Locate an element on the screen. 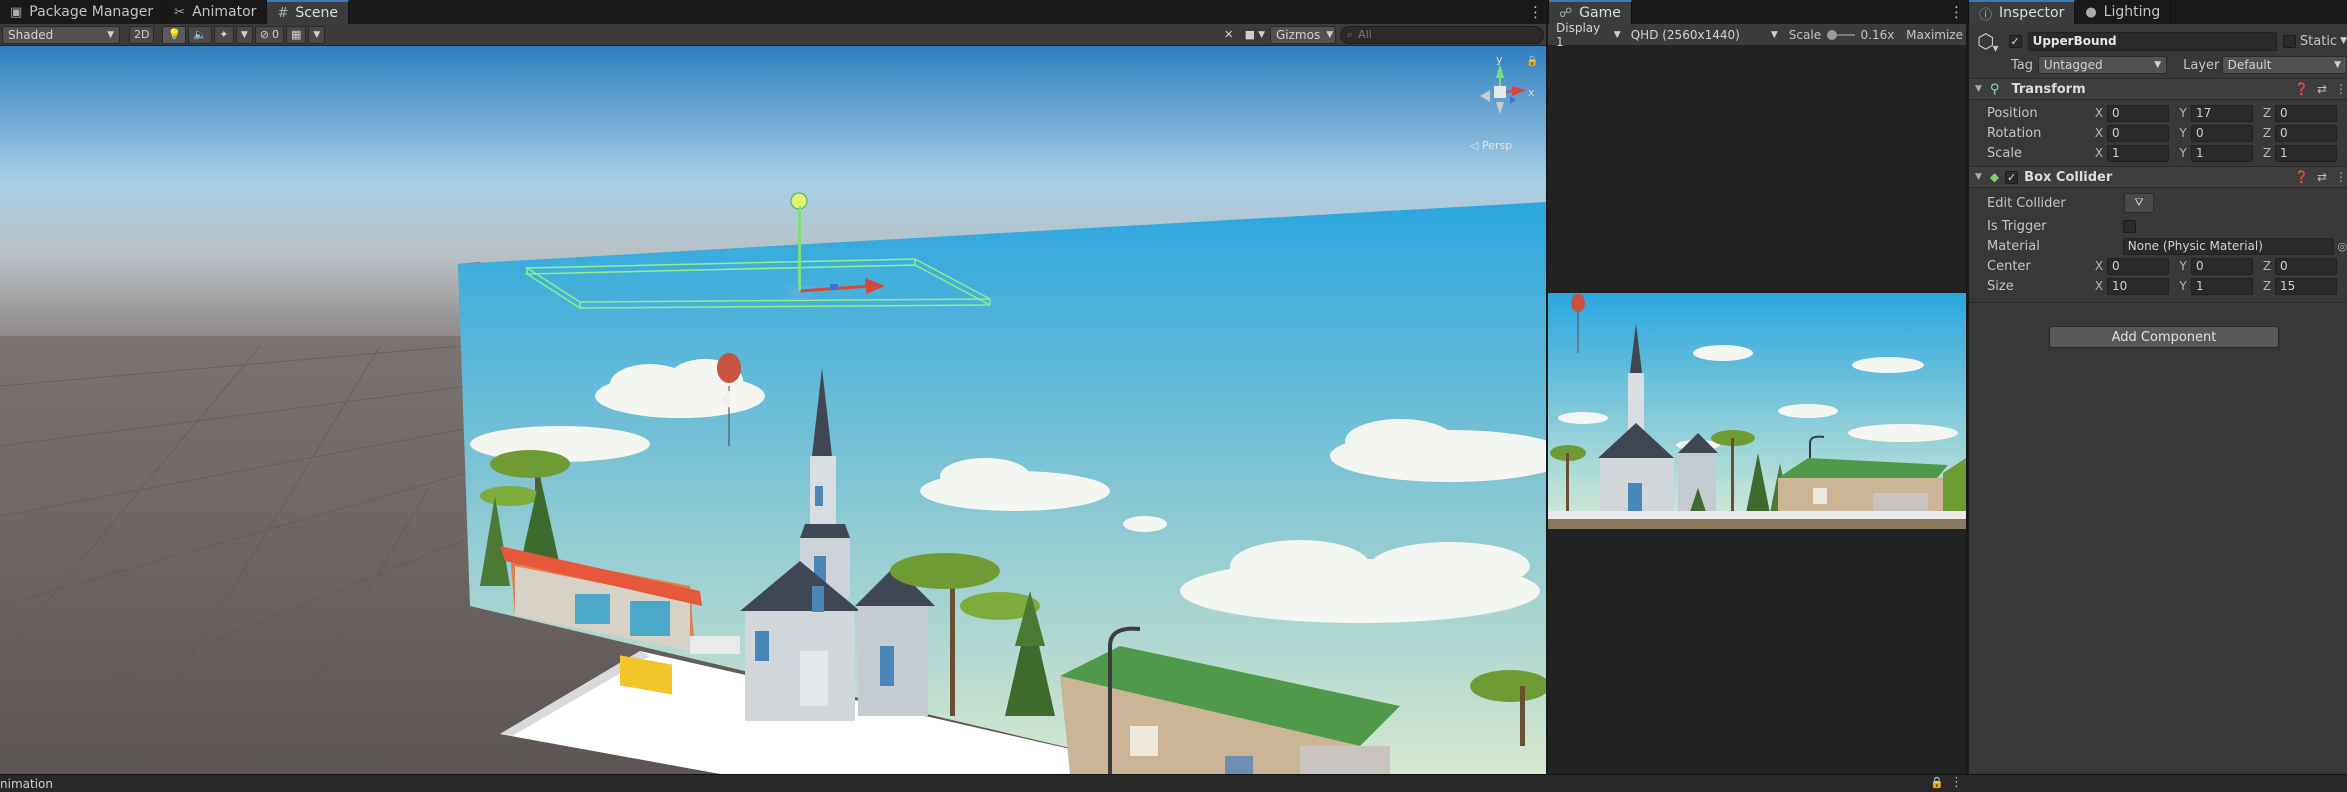  center-x-input: 0 is located at coordinates (2138, 266).